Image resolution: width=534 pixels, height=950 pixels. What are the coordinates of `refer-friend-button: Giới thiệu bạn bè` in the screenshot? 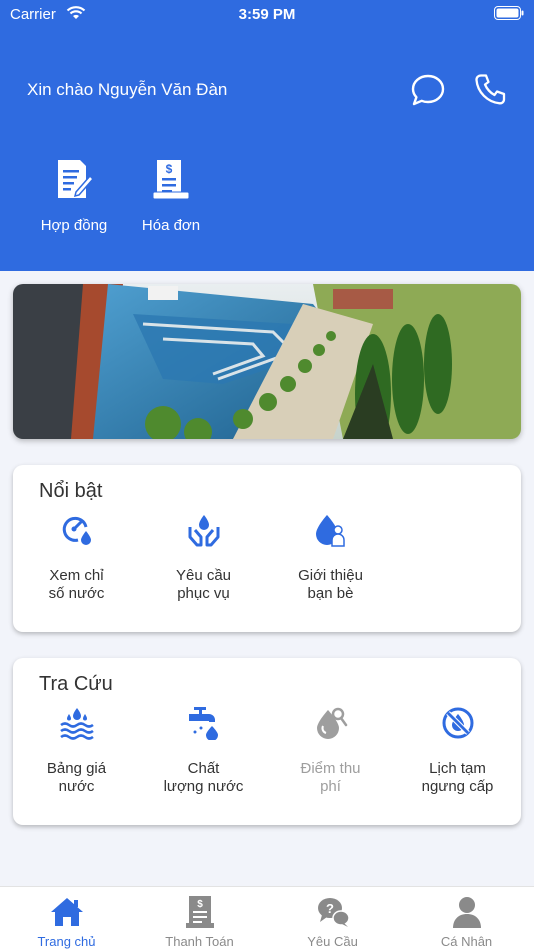 It's located at (330, 558).